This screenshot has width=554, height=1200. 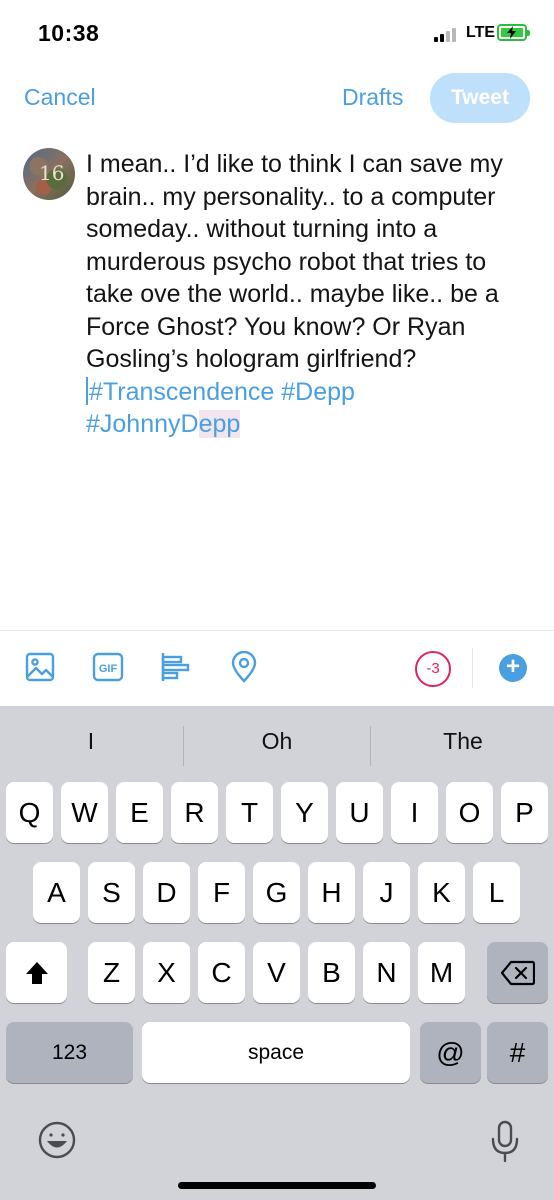 I want to click on key-o: O, so click(x=469, y=812).